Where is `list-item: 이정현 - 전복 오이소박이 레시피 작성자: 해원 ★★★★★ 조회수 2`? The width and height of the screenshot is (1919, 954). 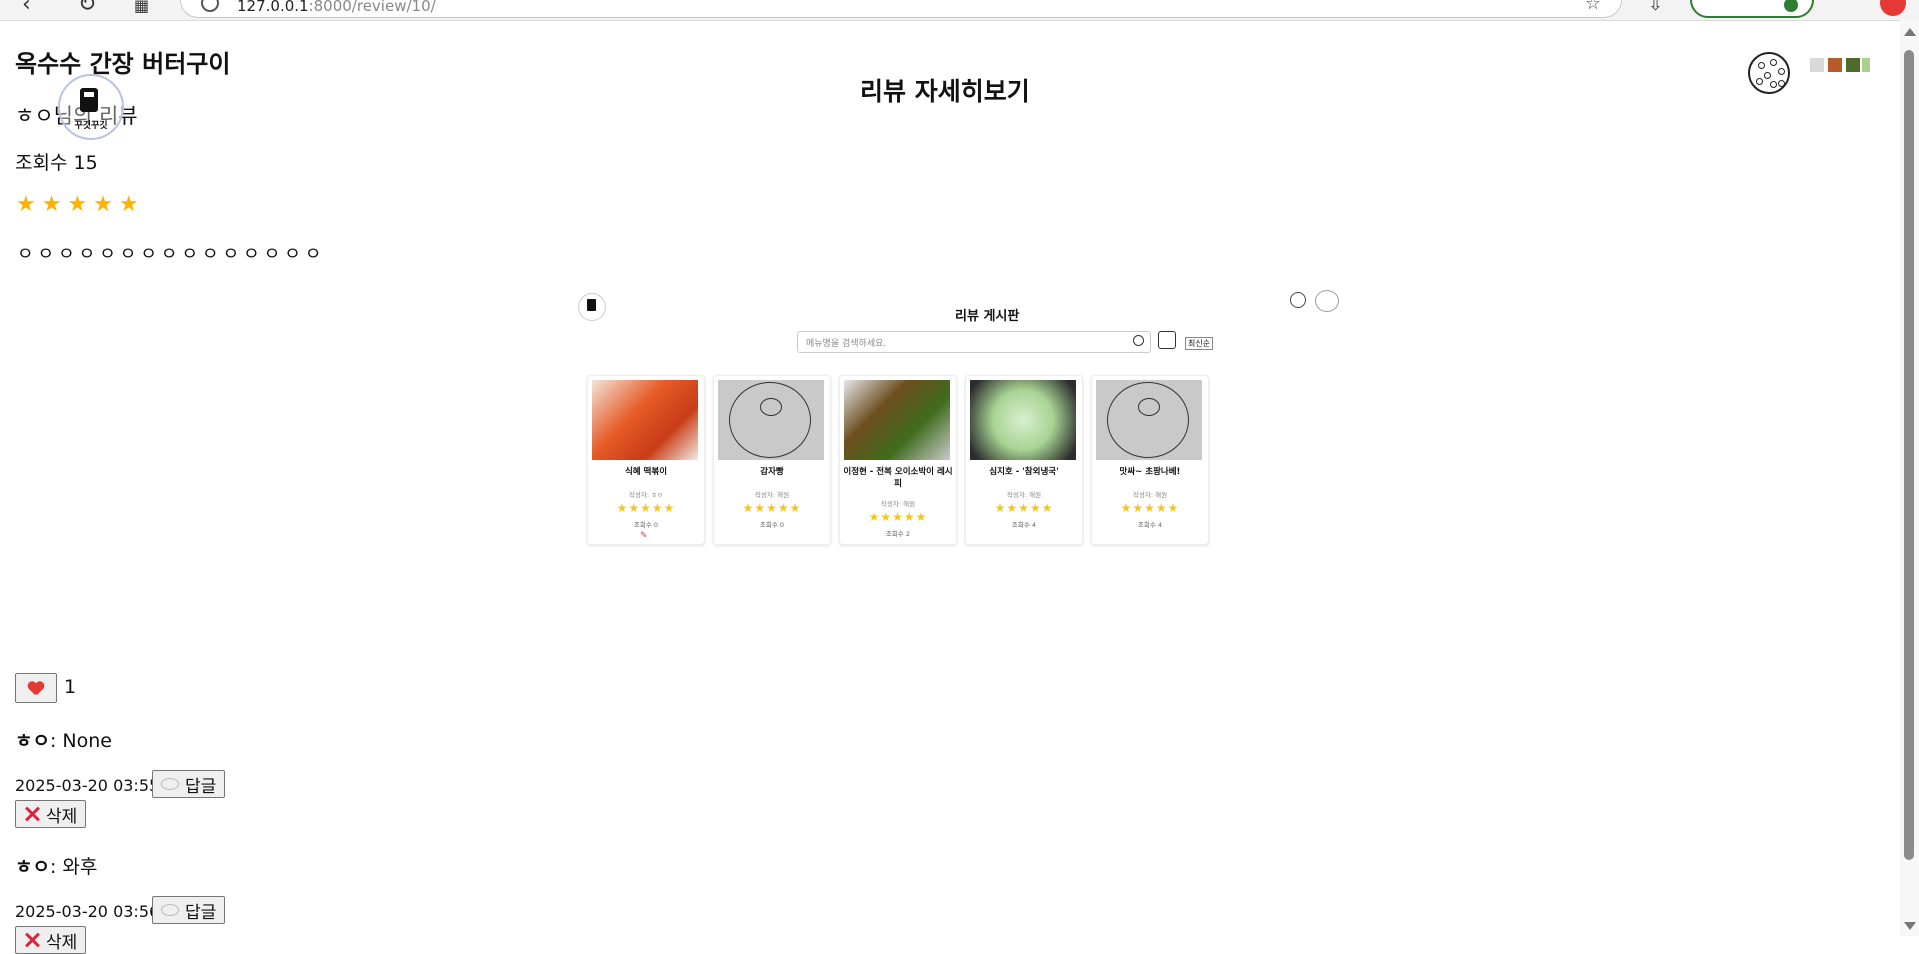
list-item: 이정현 - 전복 오이소박이 레시피 작성자: 해원 ★★★★★ 조회수 2 is located at coordinates (898, 460).